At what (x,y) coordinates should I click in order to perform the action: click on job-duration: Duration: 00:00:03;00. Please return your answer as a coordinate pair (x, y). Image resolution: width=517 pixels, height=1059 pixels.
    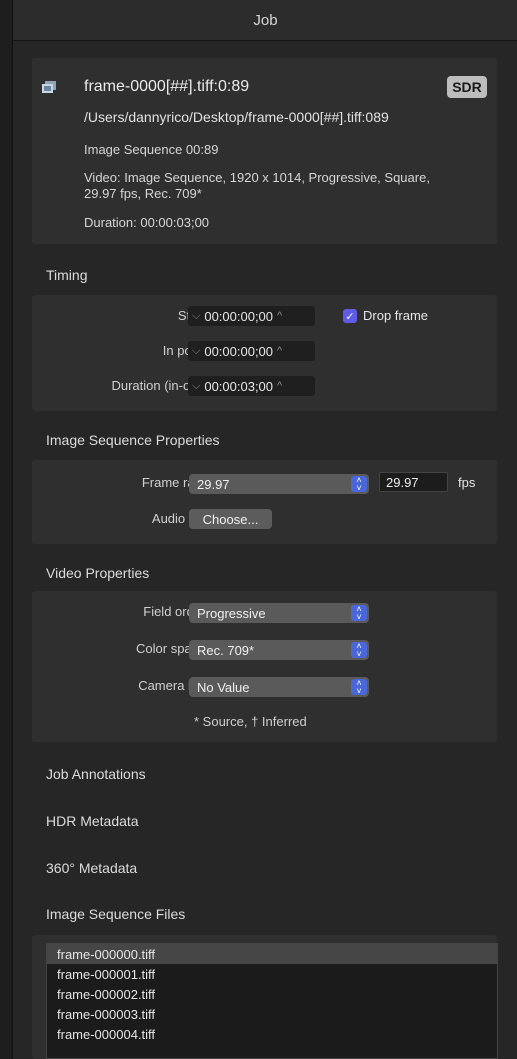
    Looking at the image, I should click on (147, 222).